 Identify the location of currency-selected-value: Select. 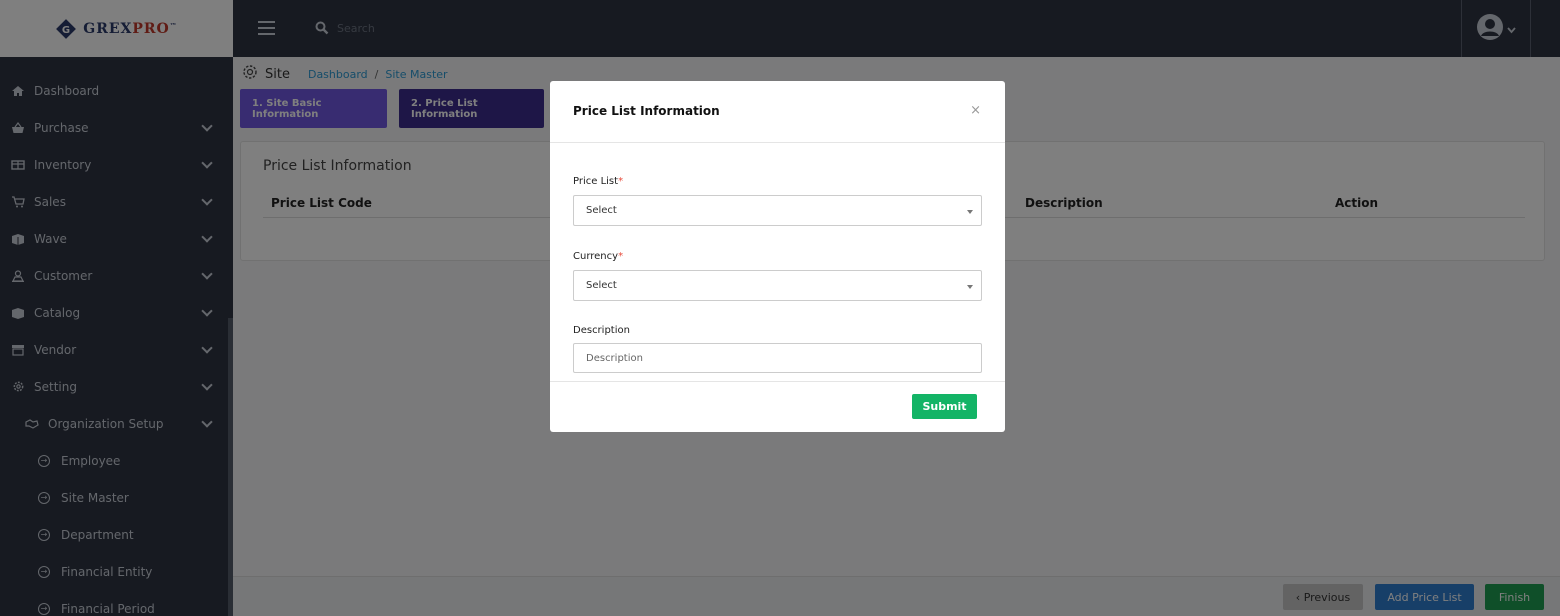
(601, 285).